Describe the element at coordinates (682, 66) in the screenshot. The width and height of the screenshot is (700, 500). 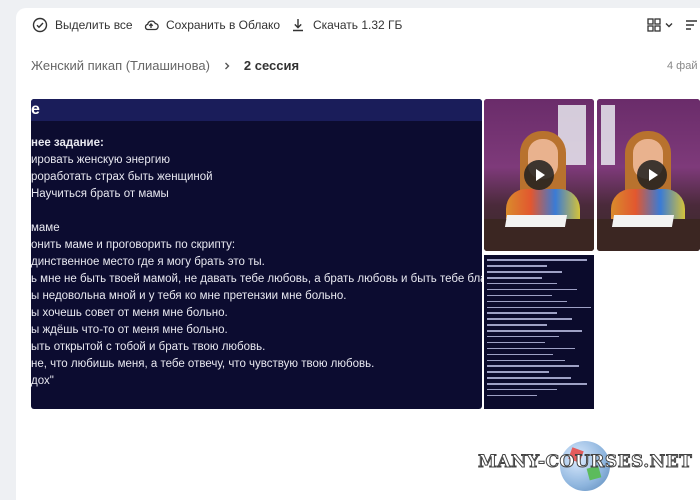
I see `file-count: 4 фай` at that location.